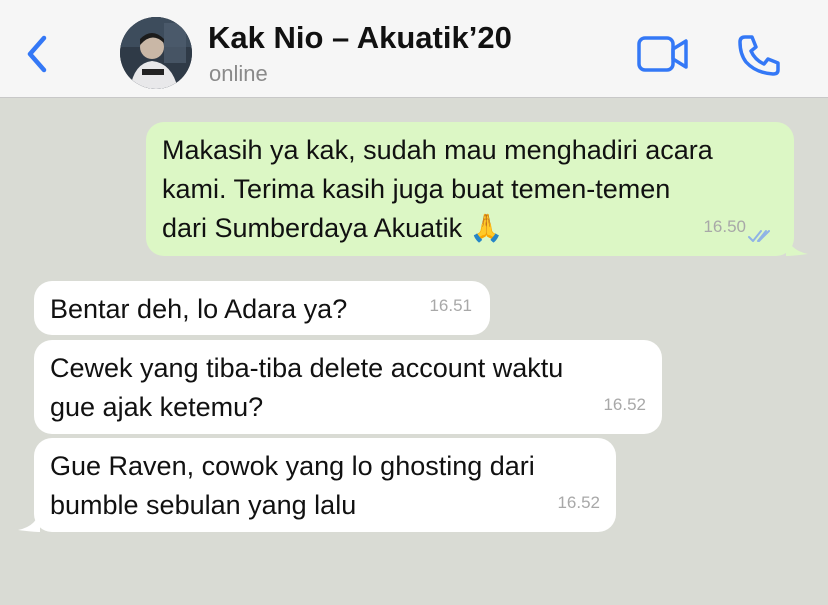  Describe the element at coordinates (724, 226) in the screenshot. I see `message-time: 16.50` at that location.